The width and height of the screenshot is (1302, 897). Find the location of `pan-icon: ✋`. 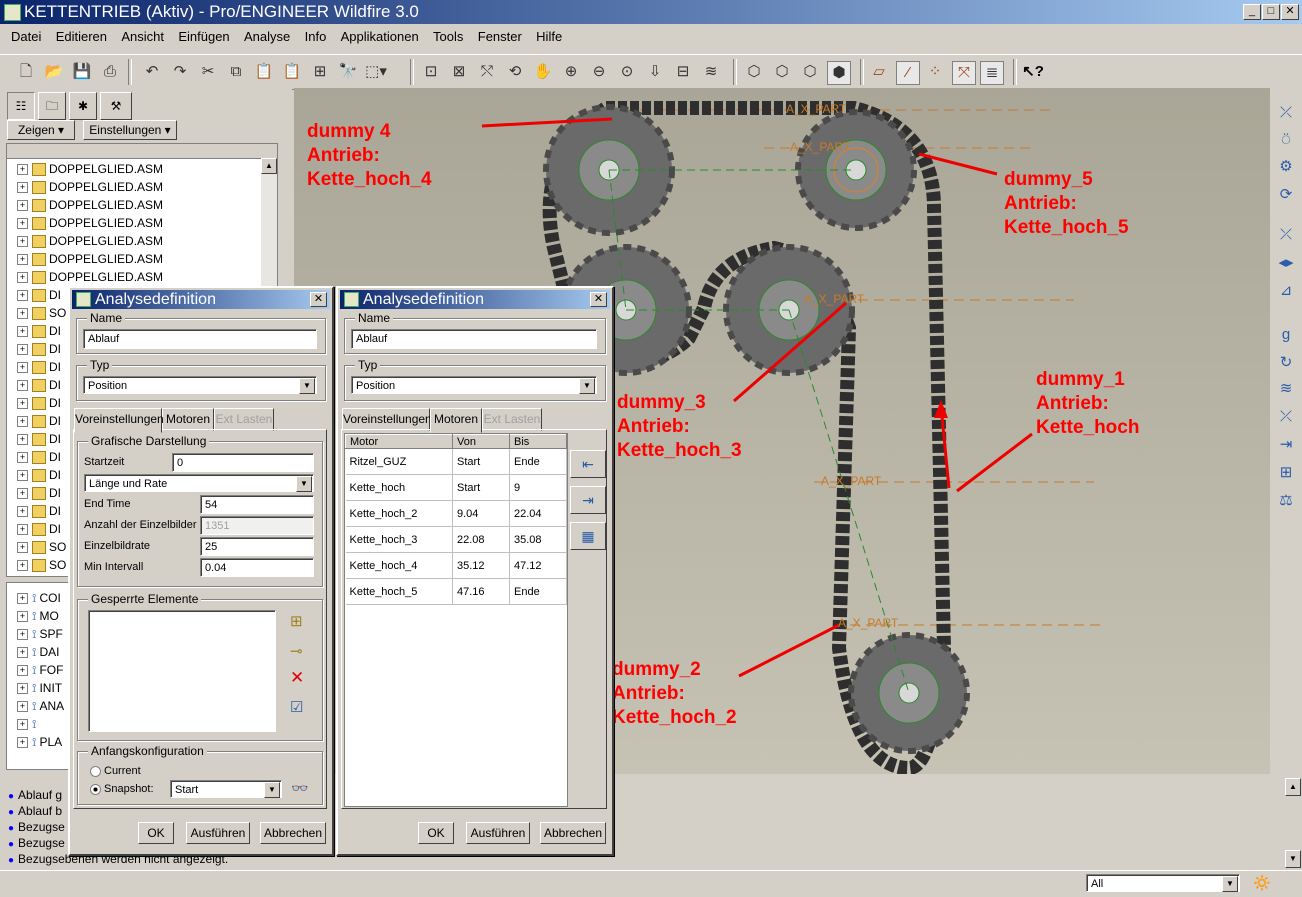

pan-icon: ✋ is located at coordinates (543, 72).